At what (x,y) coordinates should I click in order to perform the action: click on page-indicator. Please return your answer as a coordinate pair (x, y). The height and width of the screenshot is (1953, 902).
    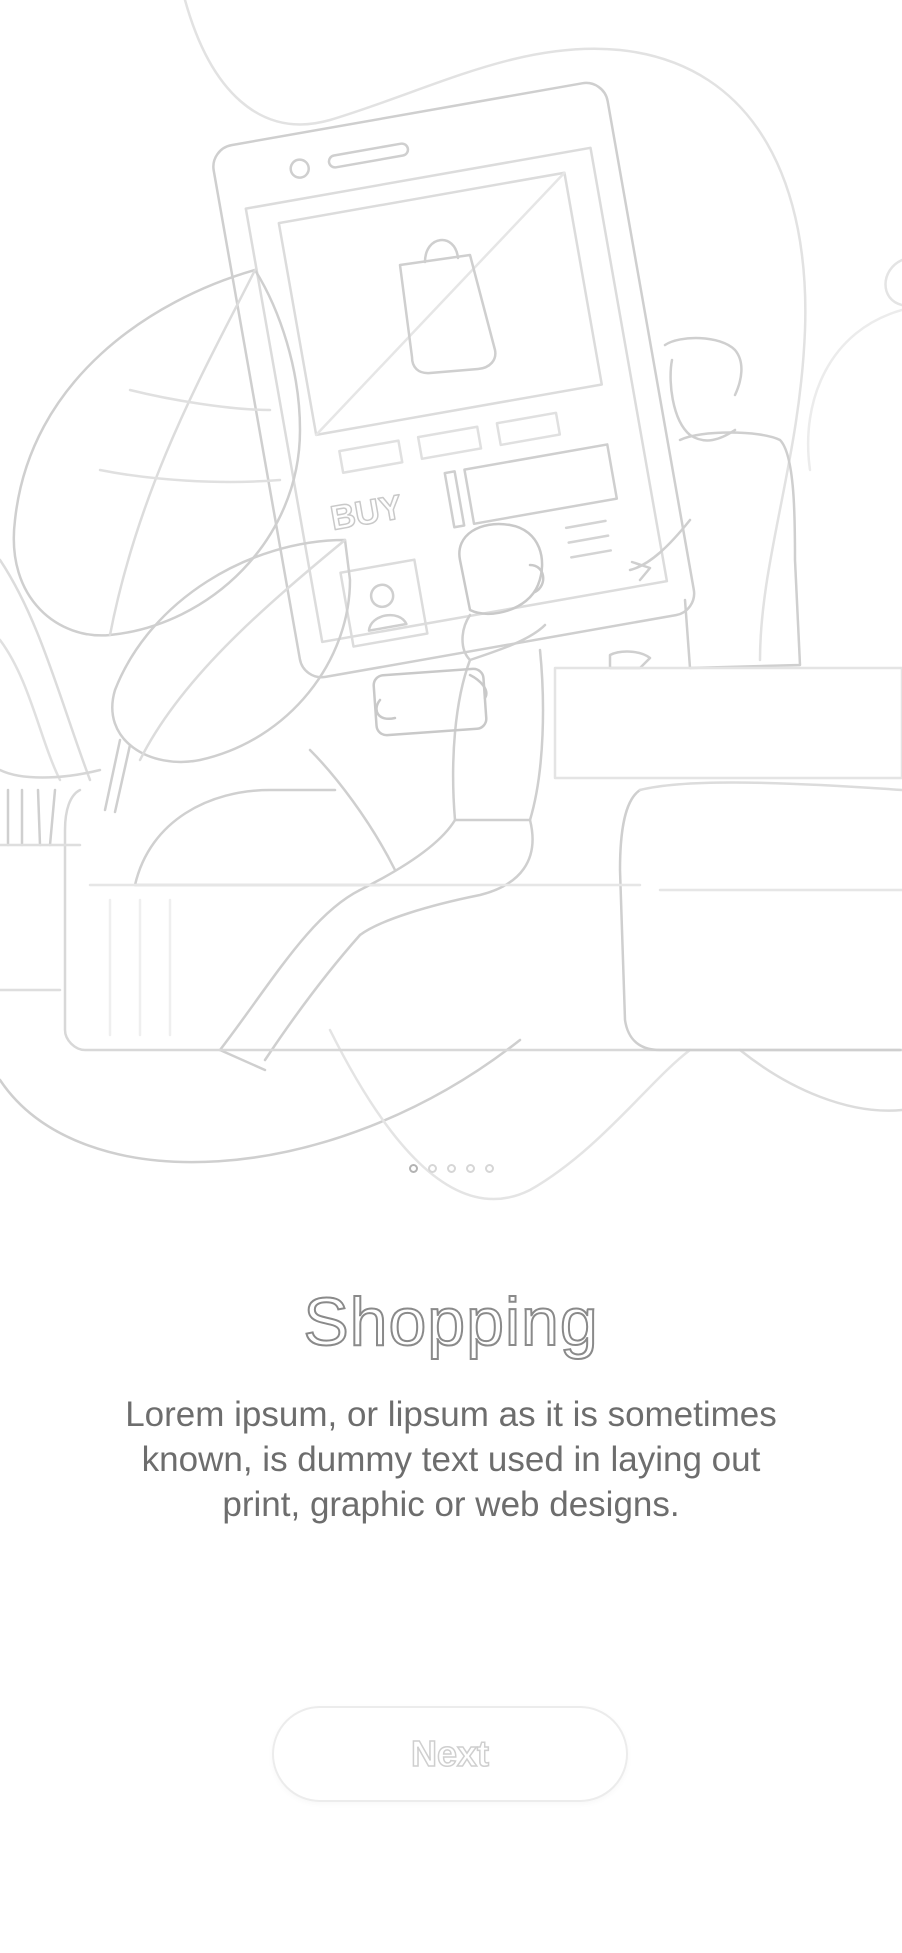
    Looking at the image, I should click on (451, 1168).